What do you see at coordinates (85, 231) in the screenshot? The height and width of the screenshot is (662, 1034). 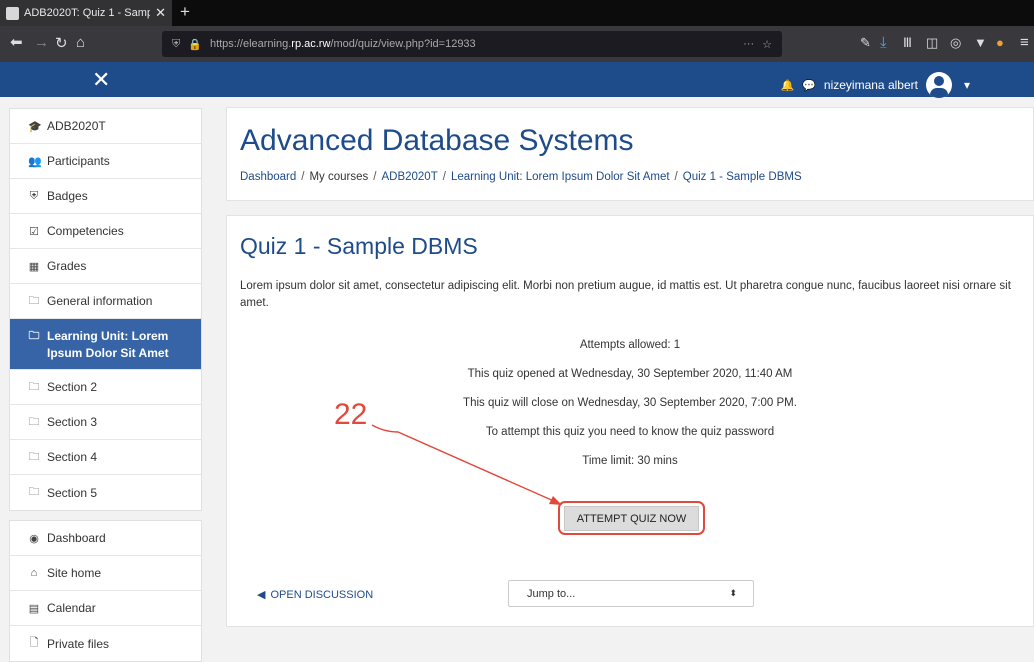 I see `sidebar-item-label: Competencies` at bounding box center [85, 231].